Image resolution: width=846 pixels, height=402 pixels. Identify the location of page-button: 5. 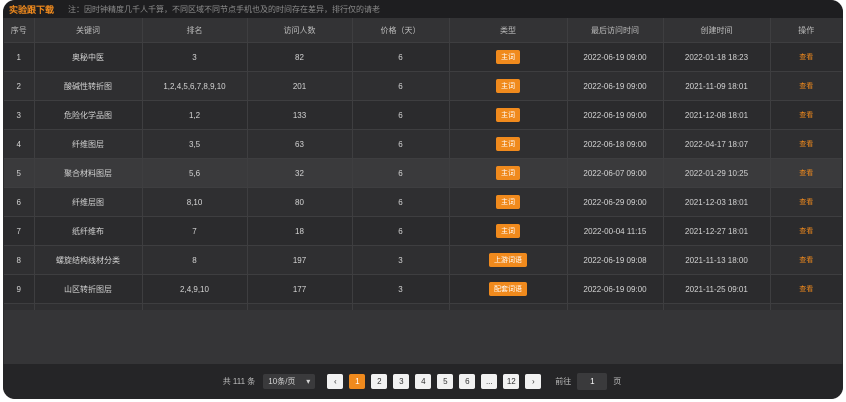
(445, 381).